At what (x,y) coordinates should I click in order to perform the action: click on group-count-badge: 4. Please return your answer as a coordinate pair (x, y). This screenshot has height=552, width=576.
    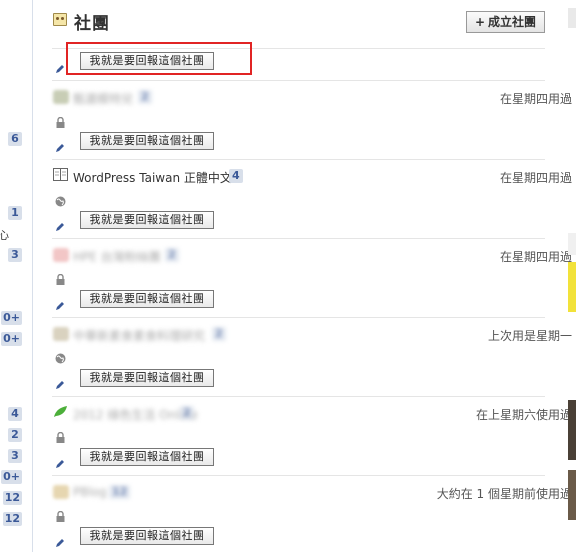
    Looking at the image, I should click on (236, 176).